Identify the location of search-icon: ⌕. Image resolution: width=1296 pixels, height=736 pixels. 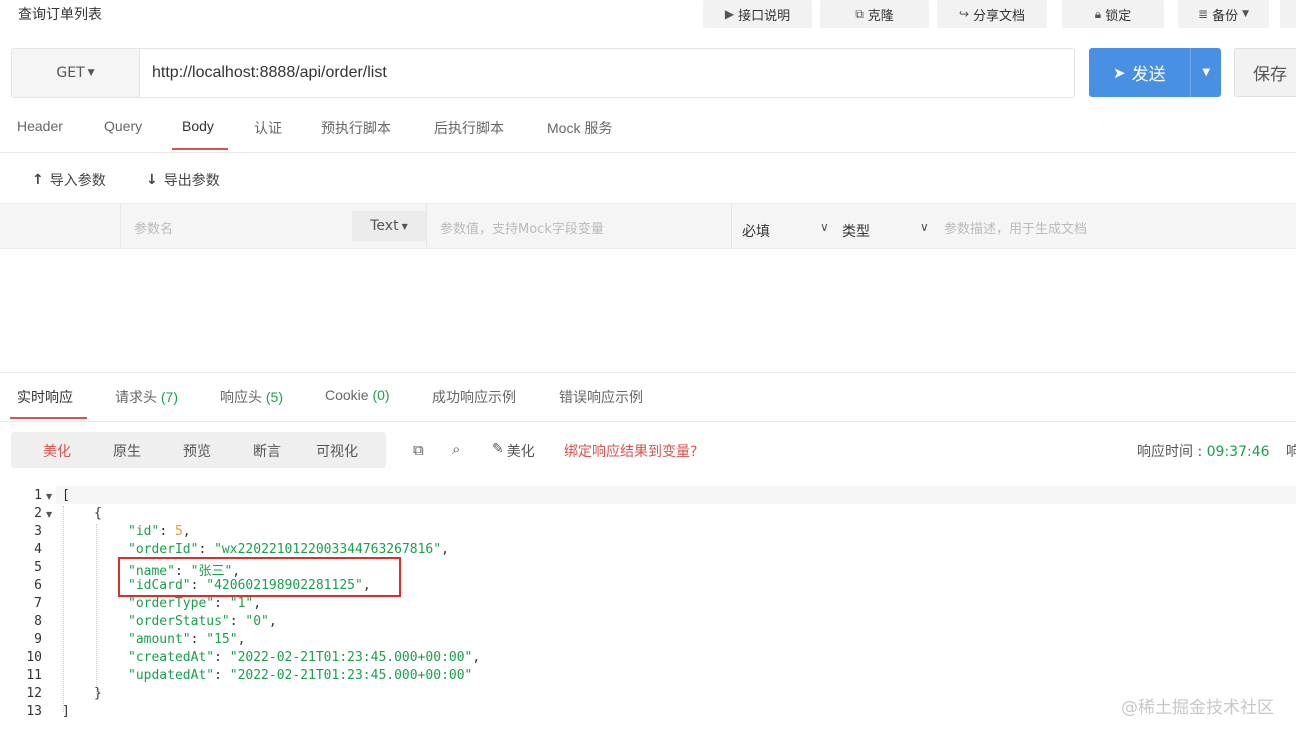
(456, 449).